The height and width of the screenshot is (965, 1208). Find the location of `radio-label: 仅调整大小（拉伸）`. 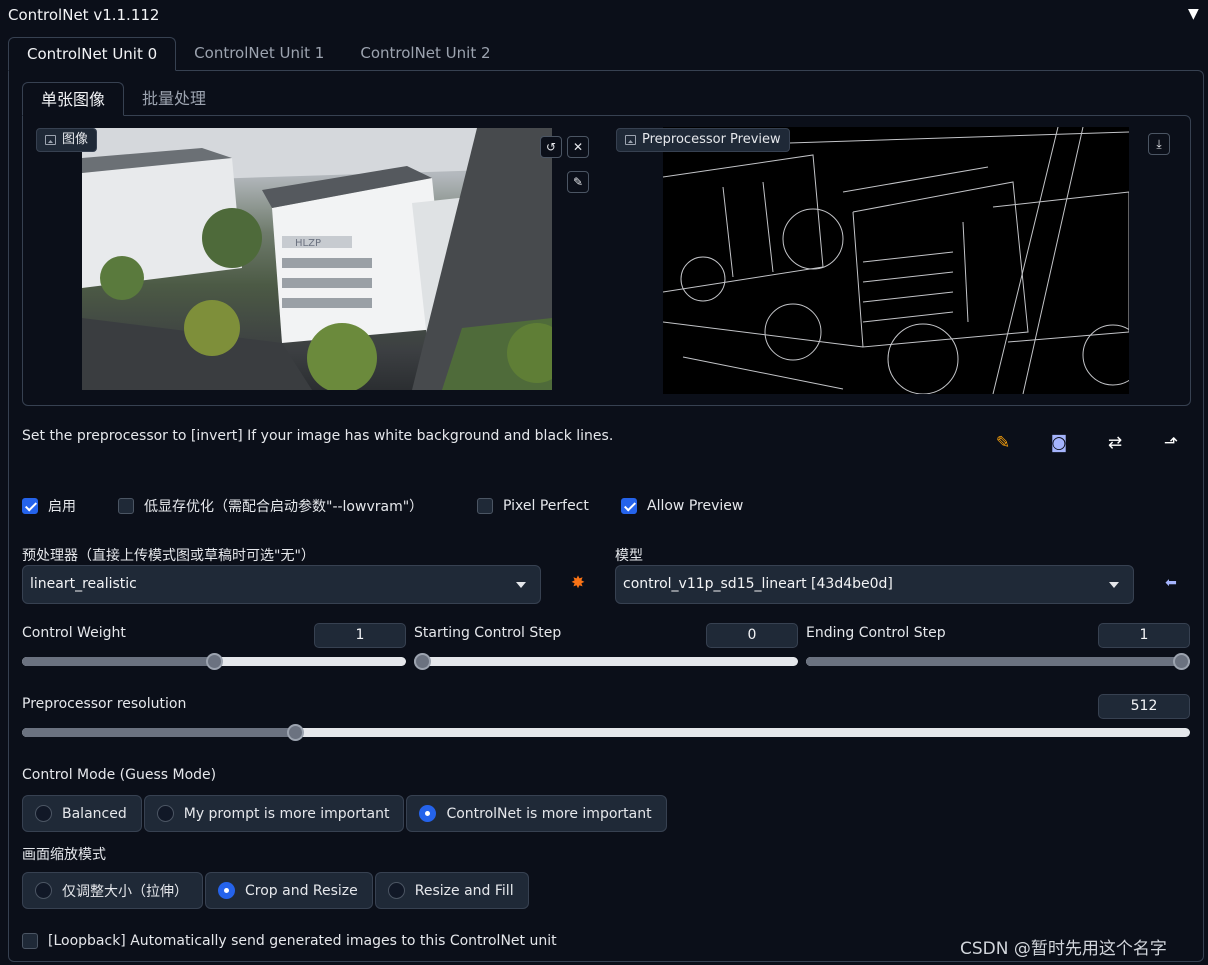

radio-label: 仅调整大小（拉伸） is located at coordinates (125, 891).